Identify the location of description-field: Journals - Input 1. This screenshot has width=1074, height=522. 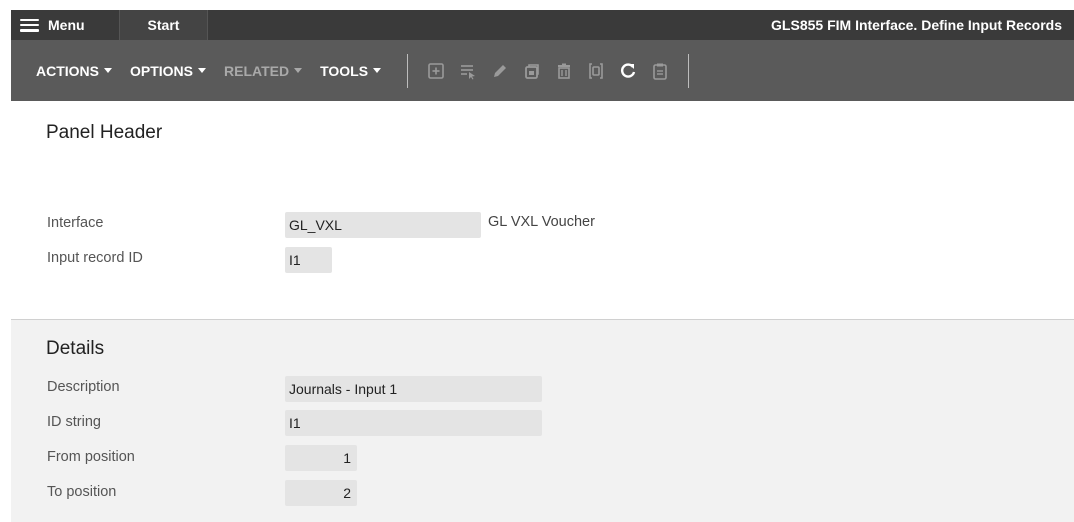
(413, 389).